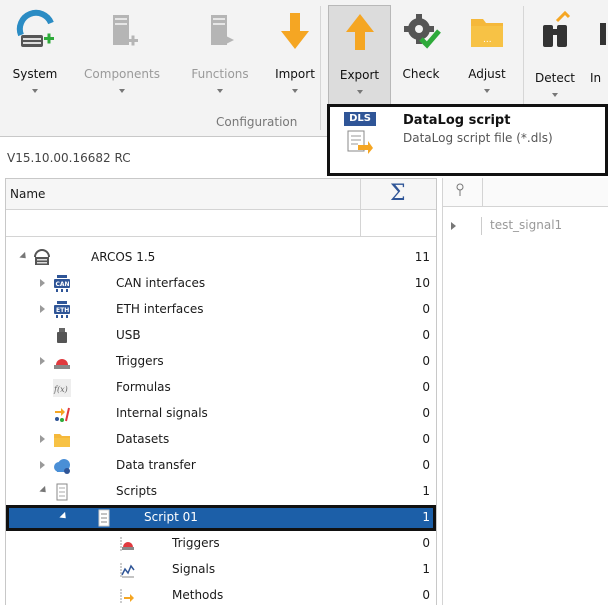 Image resolution: width=608 pixels, height=609 pixels. I want to click on svg-text: CAN, so click(63, 284).